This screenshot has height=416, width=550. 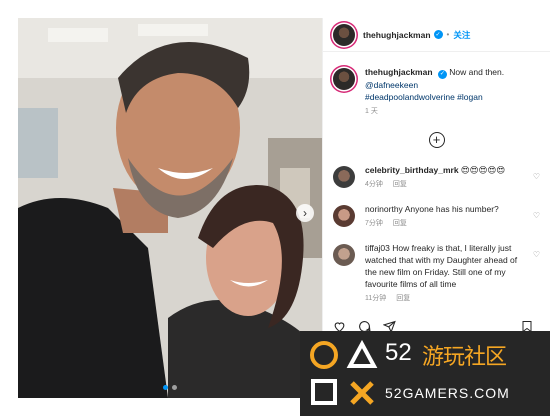 What do you see at coordinates (451, 208) in the screenshot?
I see `comment-text: Anyone has his number?` at bounding box center [451, 208].